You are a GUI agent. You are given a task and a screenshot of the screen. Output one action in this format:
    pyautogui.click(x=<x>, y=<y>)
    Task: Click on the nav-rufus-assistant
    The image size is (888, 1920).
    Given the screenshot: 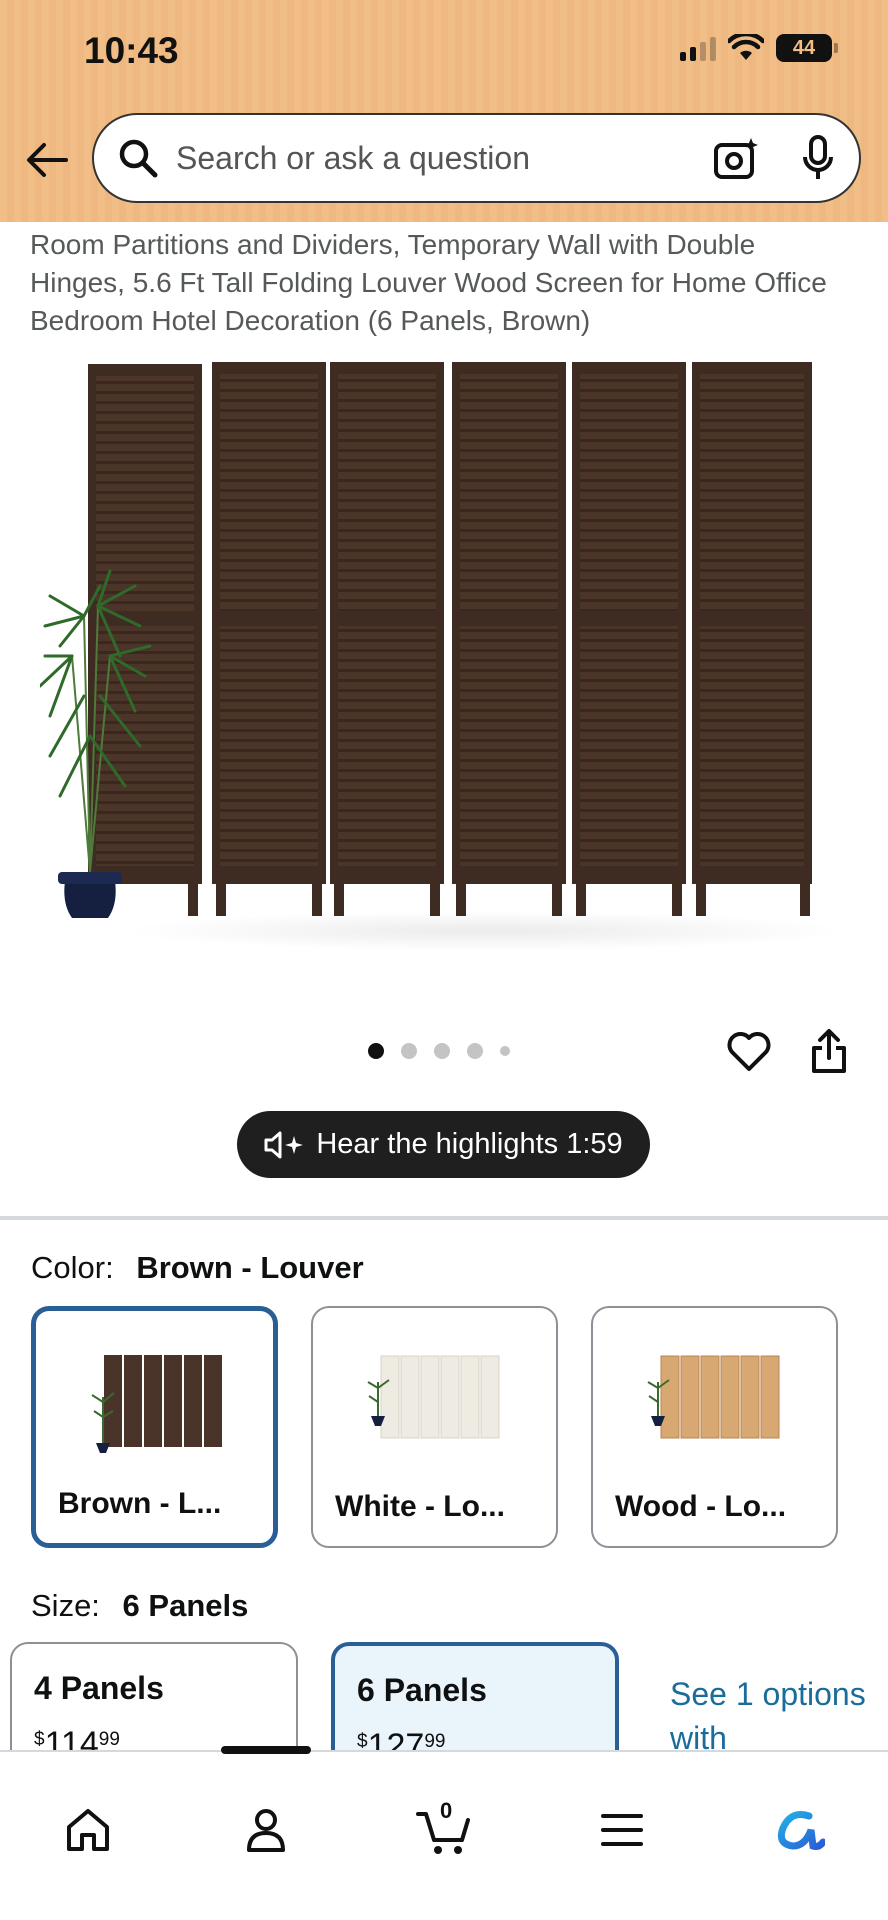 What is the action you would take?
    pyautogui.click(x=800, y=1830)
    